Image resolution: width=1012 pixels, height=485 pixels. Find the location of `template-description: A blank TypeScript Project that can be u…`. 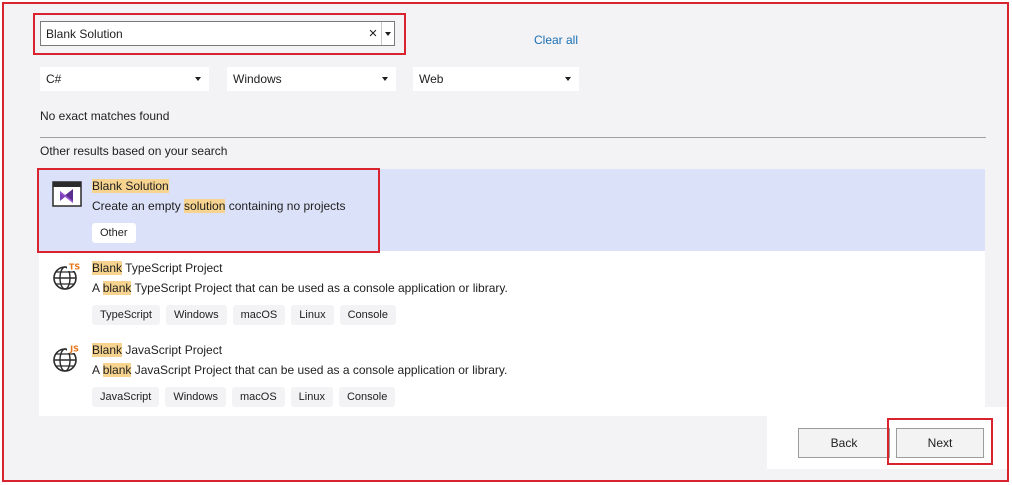

template-description: A blank TypeScript Project that can be u… is located at coordinates (300, 288).